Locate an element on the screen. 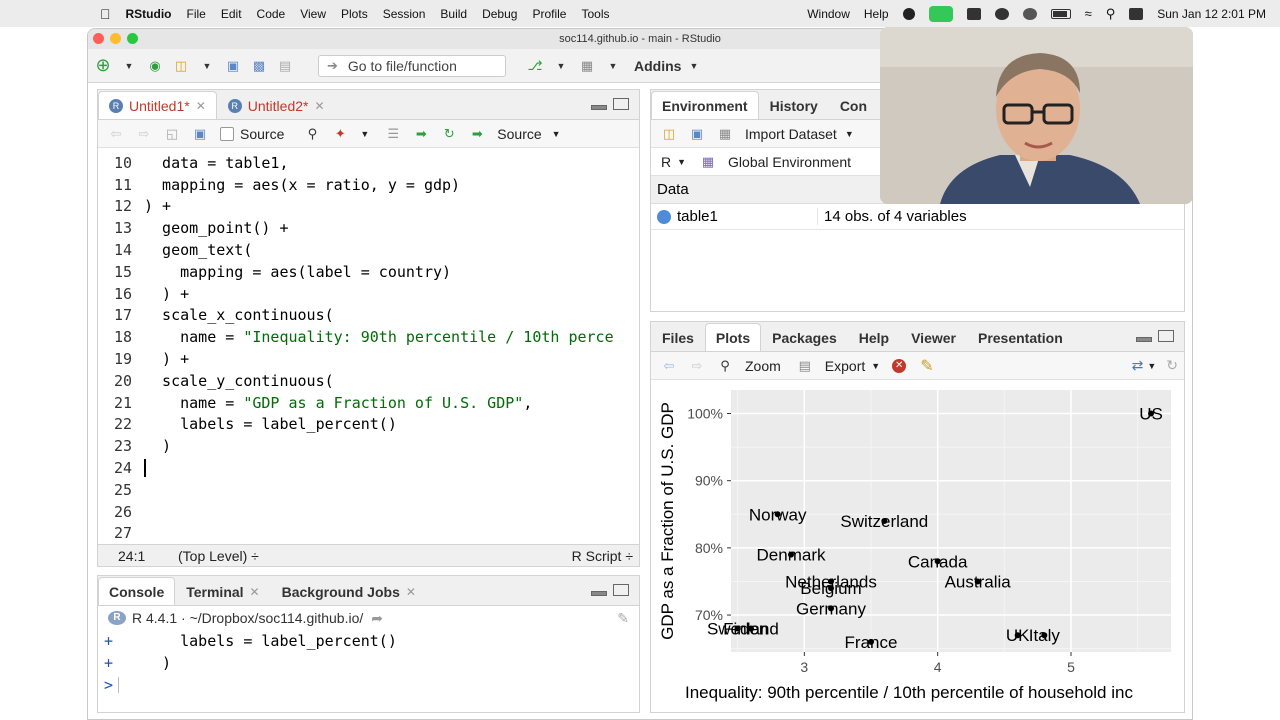  tab-untitled2: R Untitled2* ✕ is located at coordinates (276, 105).